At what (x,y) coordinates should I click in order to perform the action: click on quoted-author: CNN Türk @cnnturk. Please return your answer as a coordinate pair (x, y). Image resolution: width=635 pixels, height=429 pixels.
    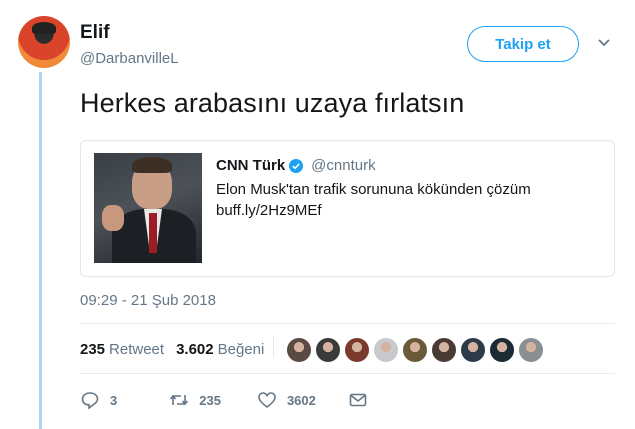
    Looking at the image, I should click on (296, 165).